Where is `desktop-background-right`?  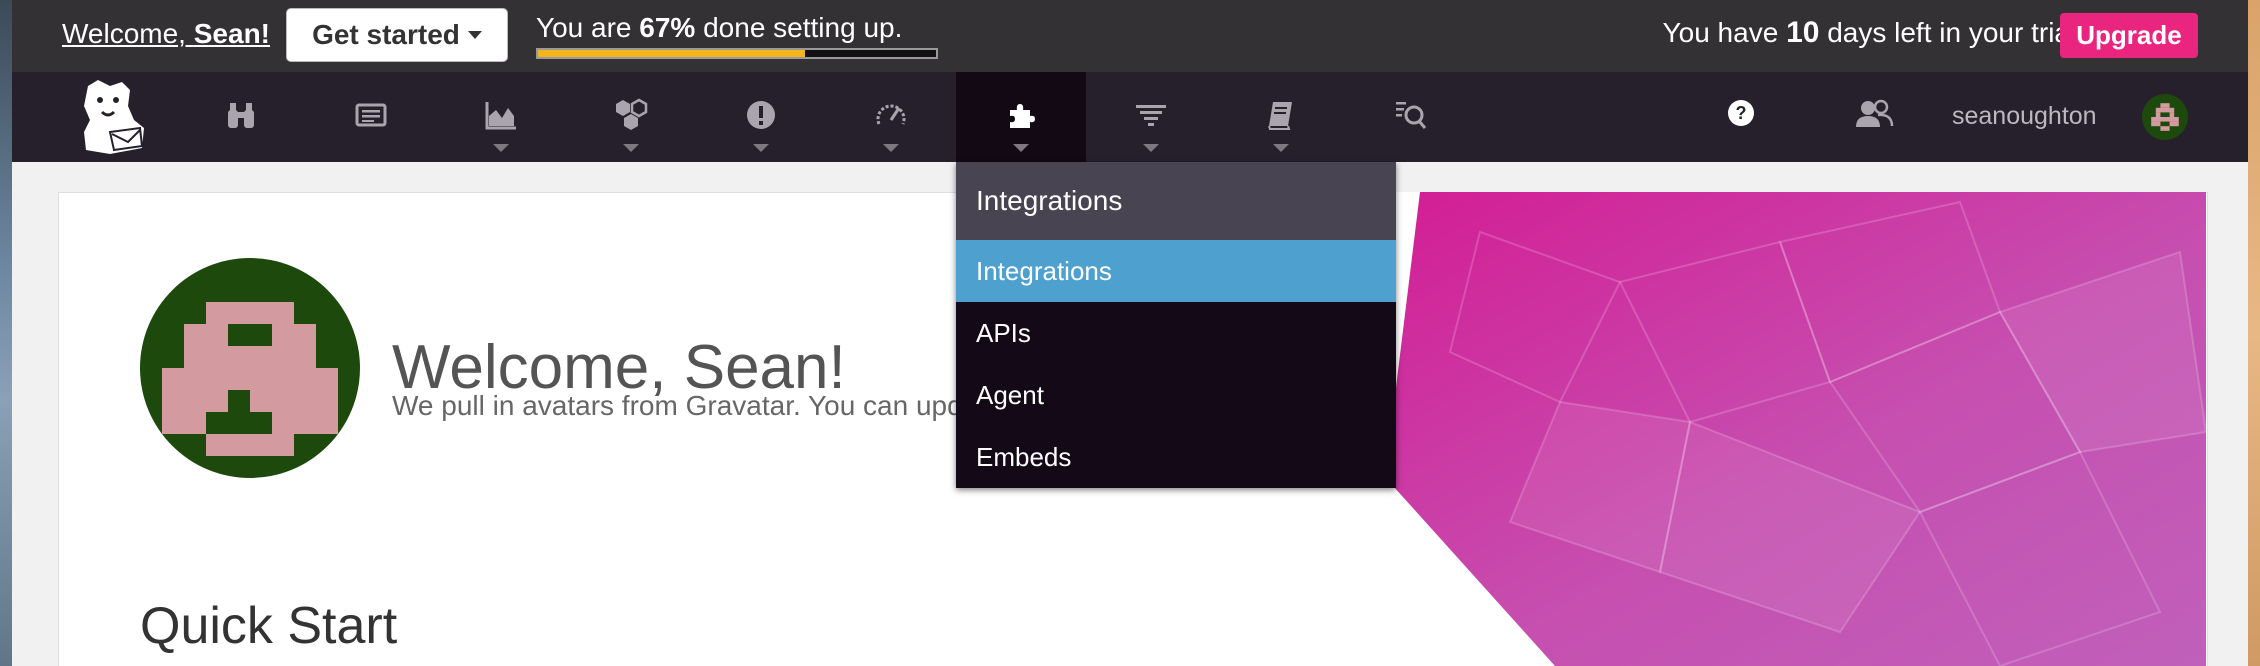
desktop-background-right is located at coordinates (2254, 333).